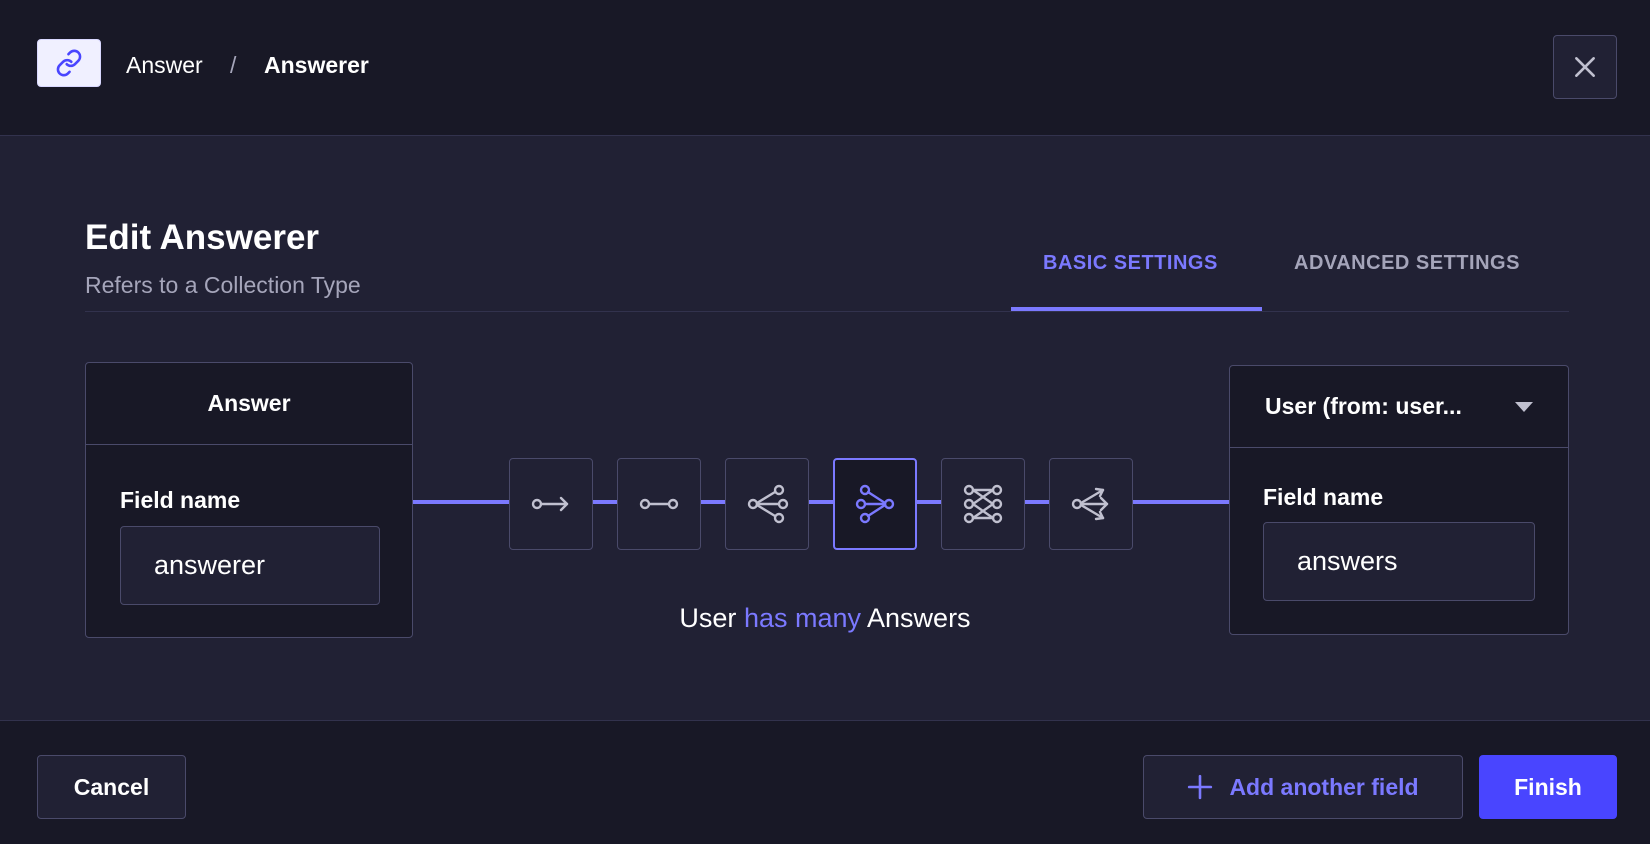 The height and width of the screenshot is (844, 1650). Describe the element at coordinates (180, 500) in the screenshot. I see `source-field-name-label: Field name` at that location.